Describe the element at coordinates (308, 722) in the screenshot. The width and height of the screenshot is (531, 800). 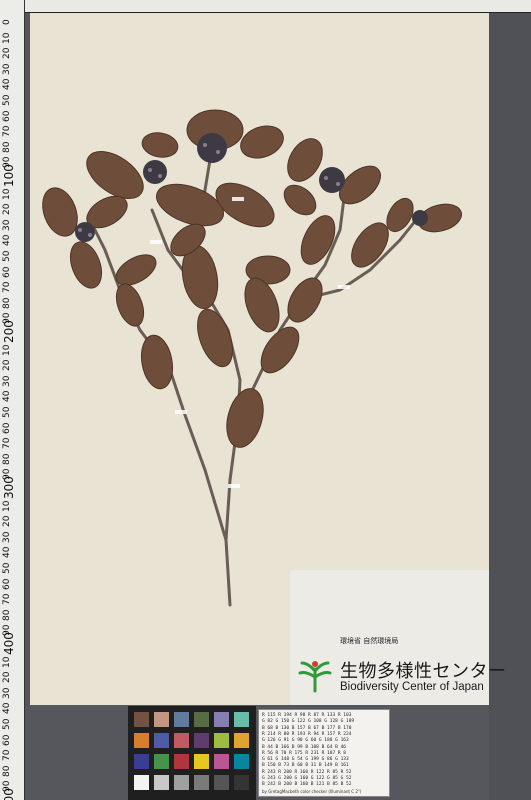
I see `color-value-row: G 82 G 150 G 122 G 108 G 128 G 189` at that location.